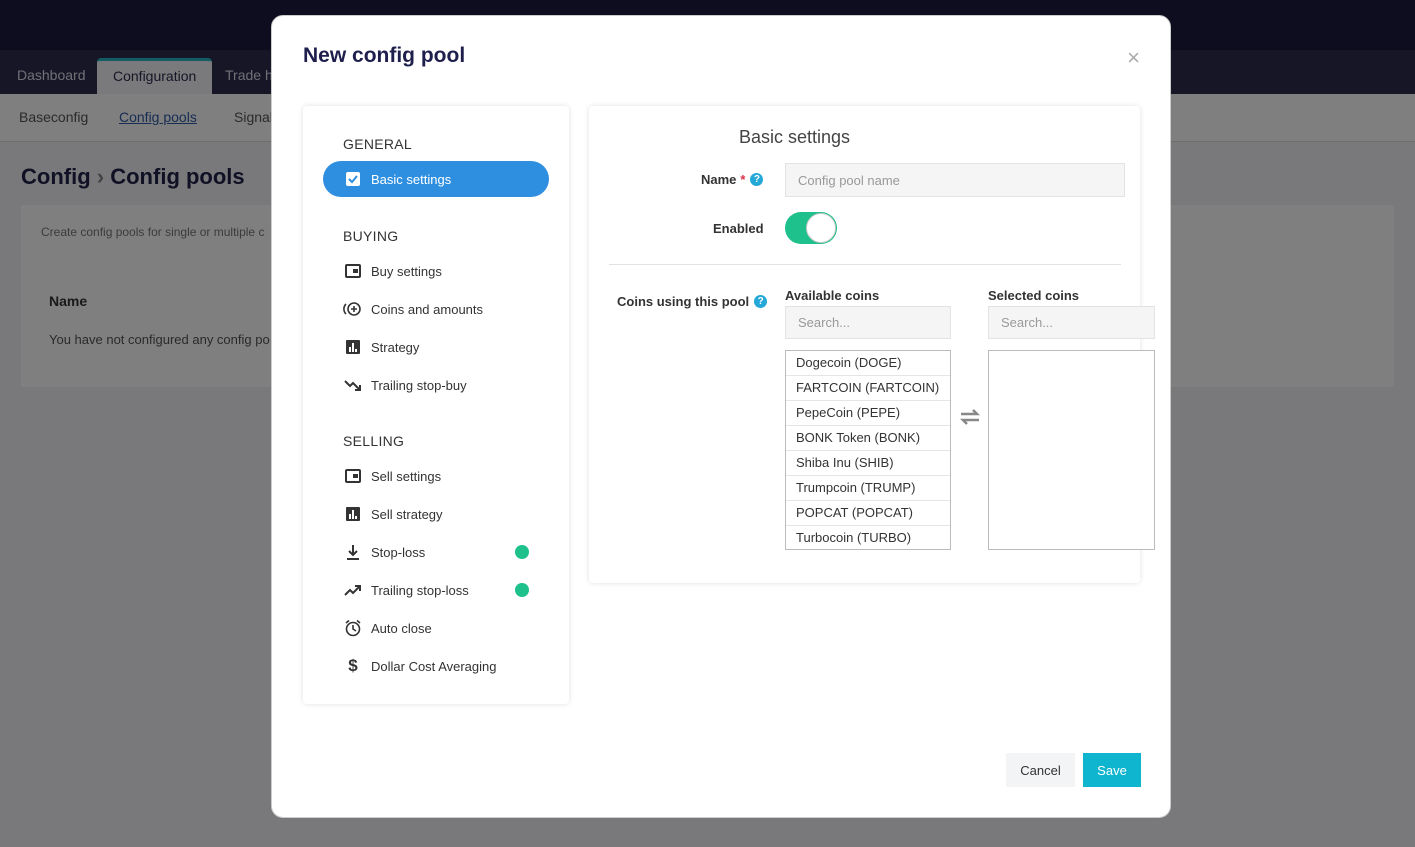 The width and height of the screenshot is (1415, 847). I want to click on nav-item-label: Coins and amounts, so click(427, 309).